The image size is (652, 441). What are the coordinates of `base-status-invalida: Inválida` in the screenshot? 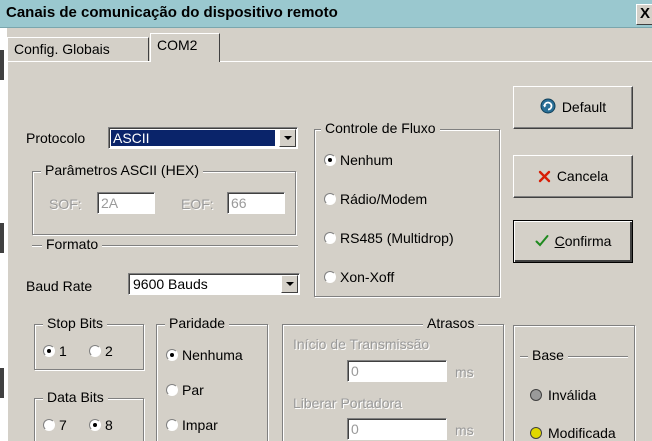 It's located at (563, 395).